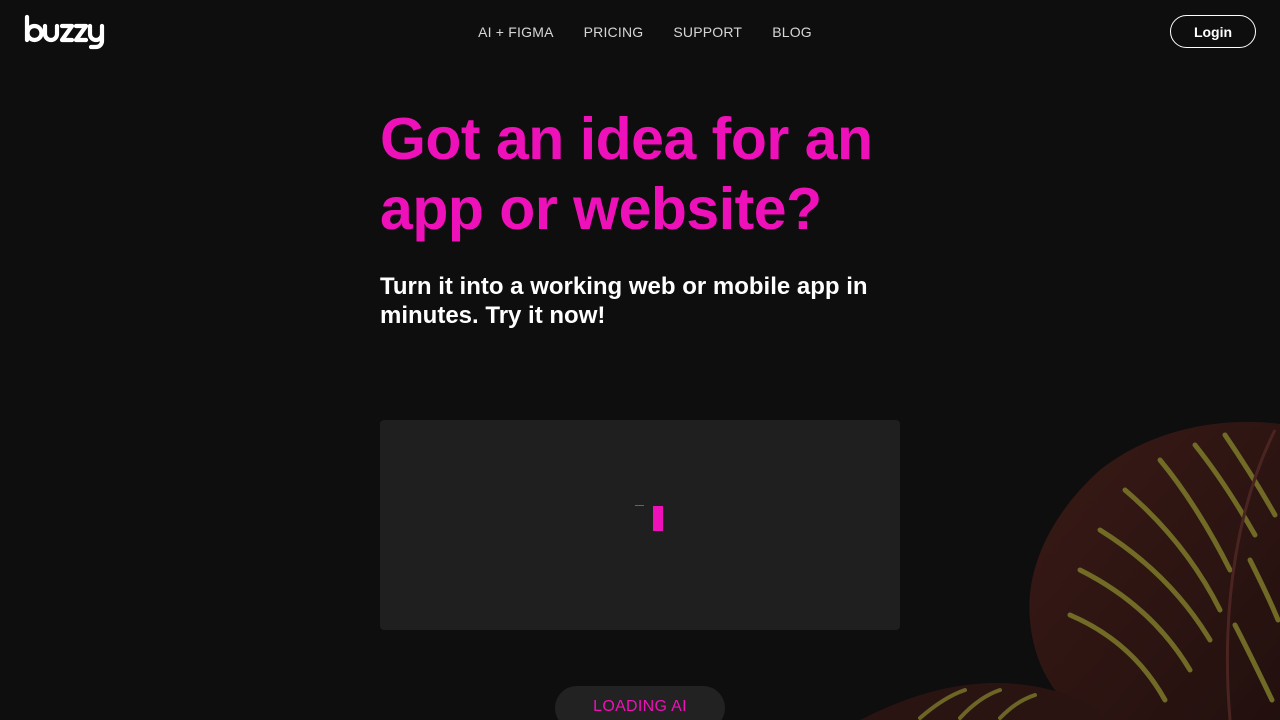 This screenshot has height=720, width=1280. Describe the element at coordinates (792, 32) in the screenshot. I see `nav-item-blog: BLOG` at that location.